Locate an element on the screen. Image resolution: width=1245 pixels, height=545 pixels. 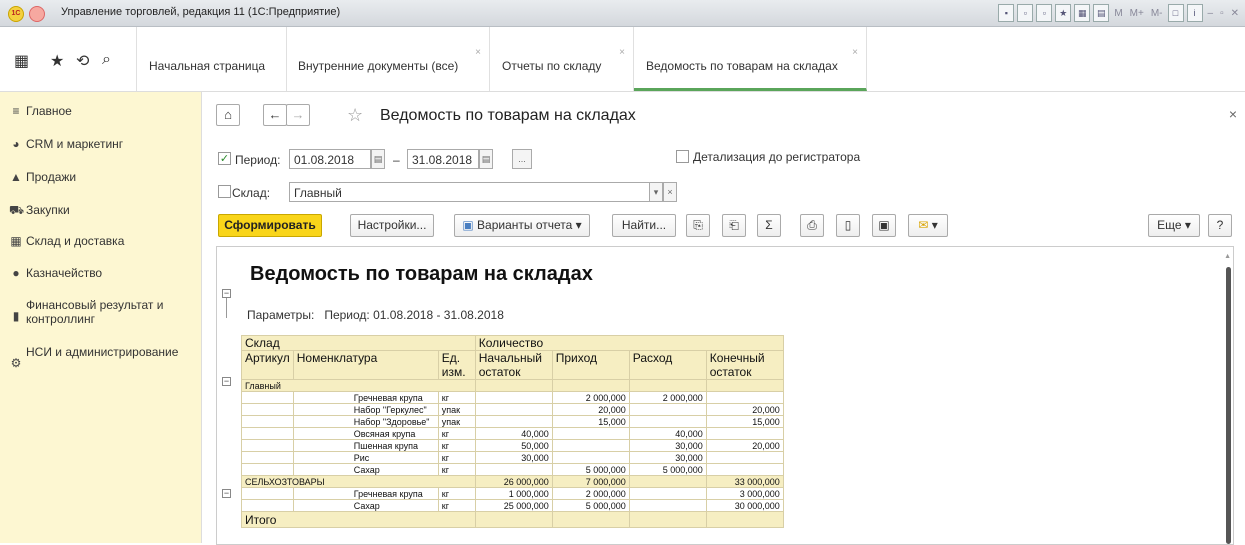
cell-in: 2 000,000 is located at coordinates (590, 397).